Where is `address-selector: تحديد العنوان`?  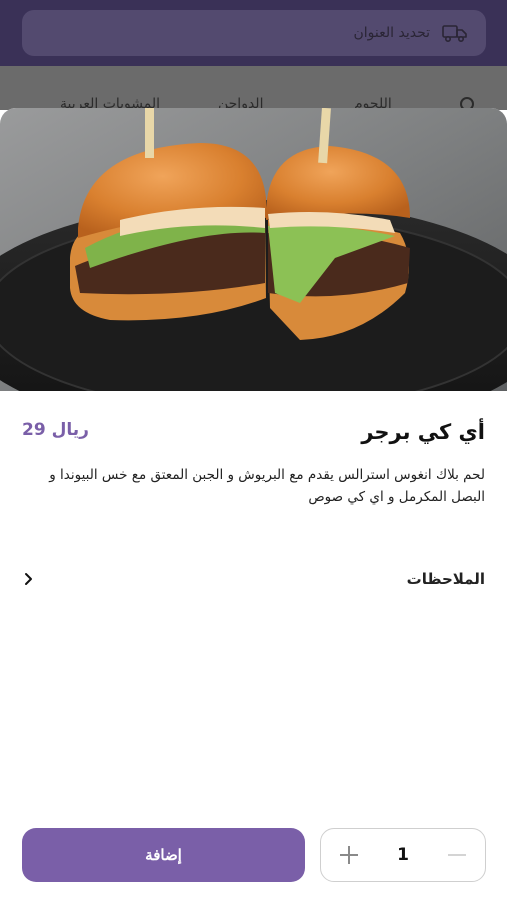 address-selector: تحديد العنوان is located at coordinates (254, 33).